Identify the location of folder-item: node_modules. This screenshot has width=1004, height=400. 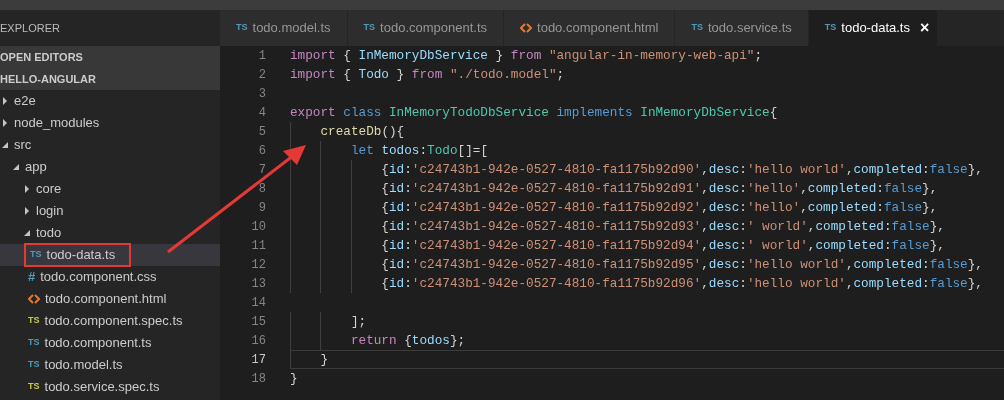
(110, 123).